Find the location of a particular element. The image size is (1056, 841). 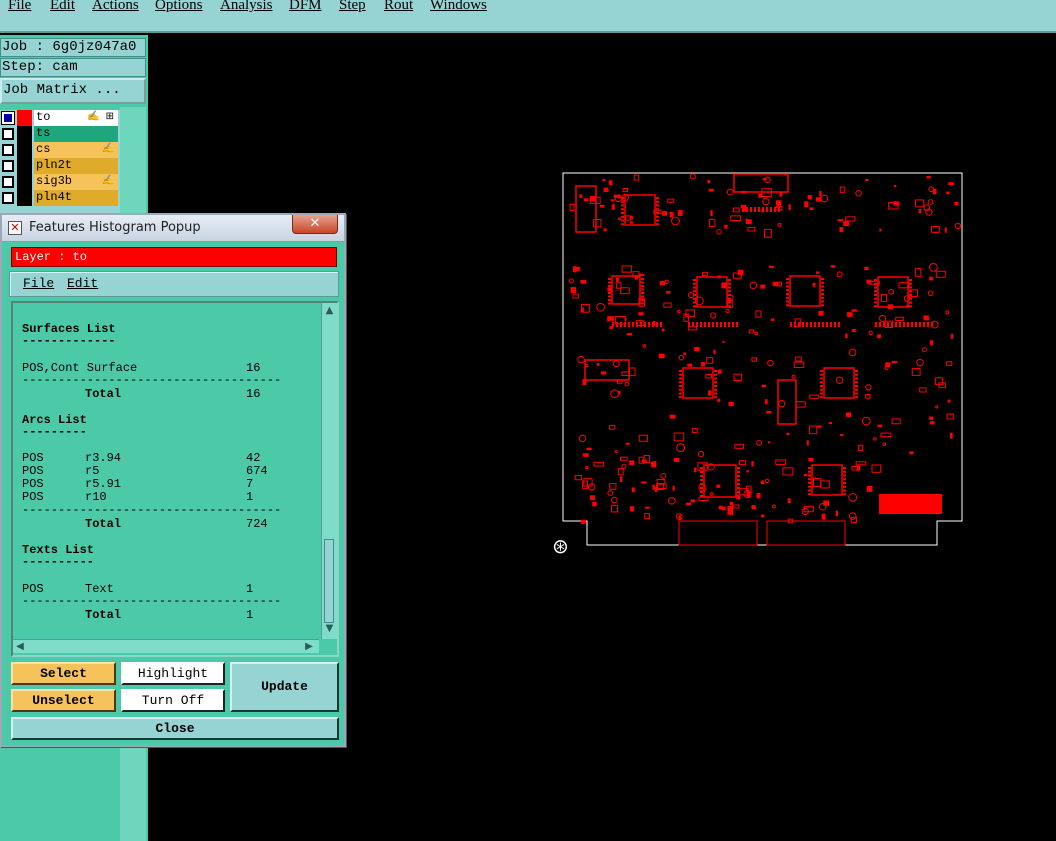

menu-file: File is located at coordinates (19, 7).